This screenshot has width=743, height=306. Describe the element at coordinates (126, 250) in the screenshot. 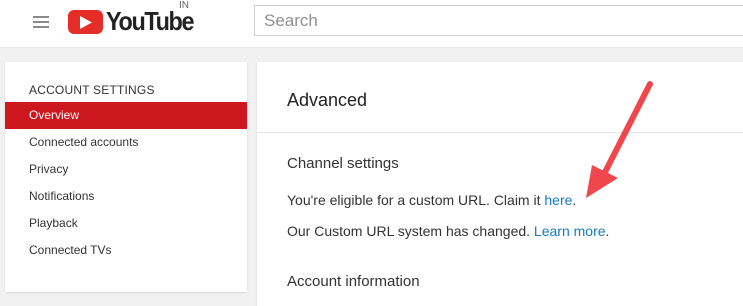

I see `sidebar-item-connected-tvs: Connected TVs` at that location.